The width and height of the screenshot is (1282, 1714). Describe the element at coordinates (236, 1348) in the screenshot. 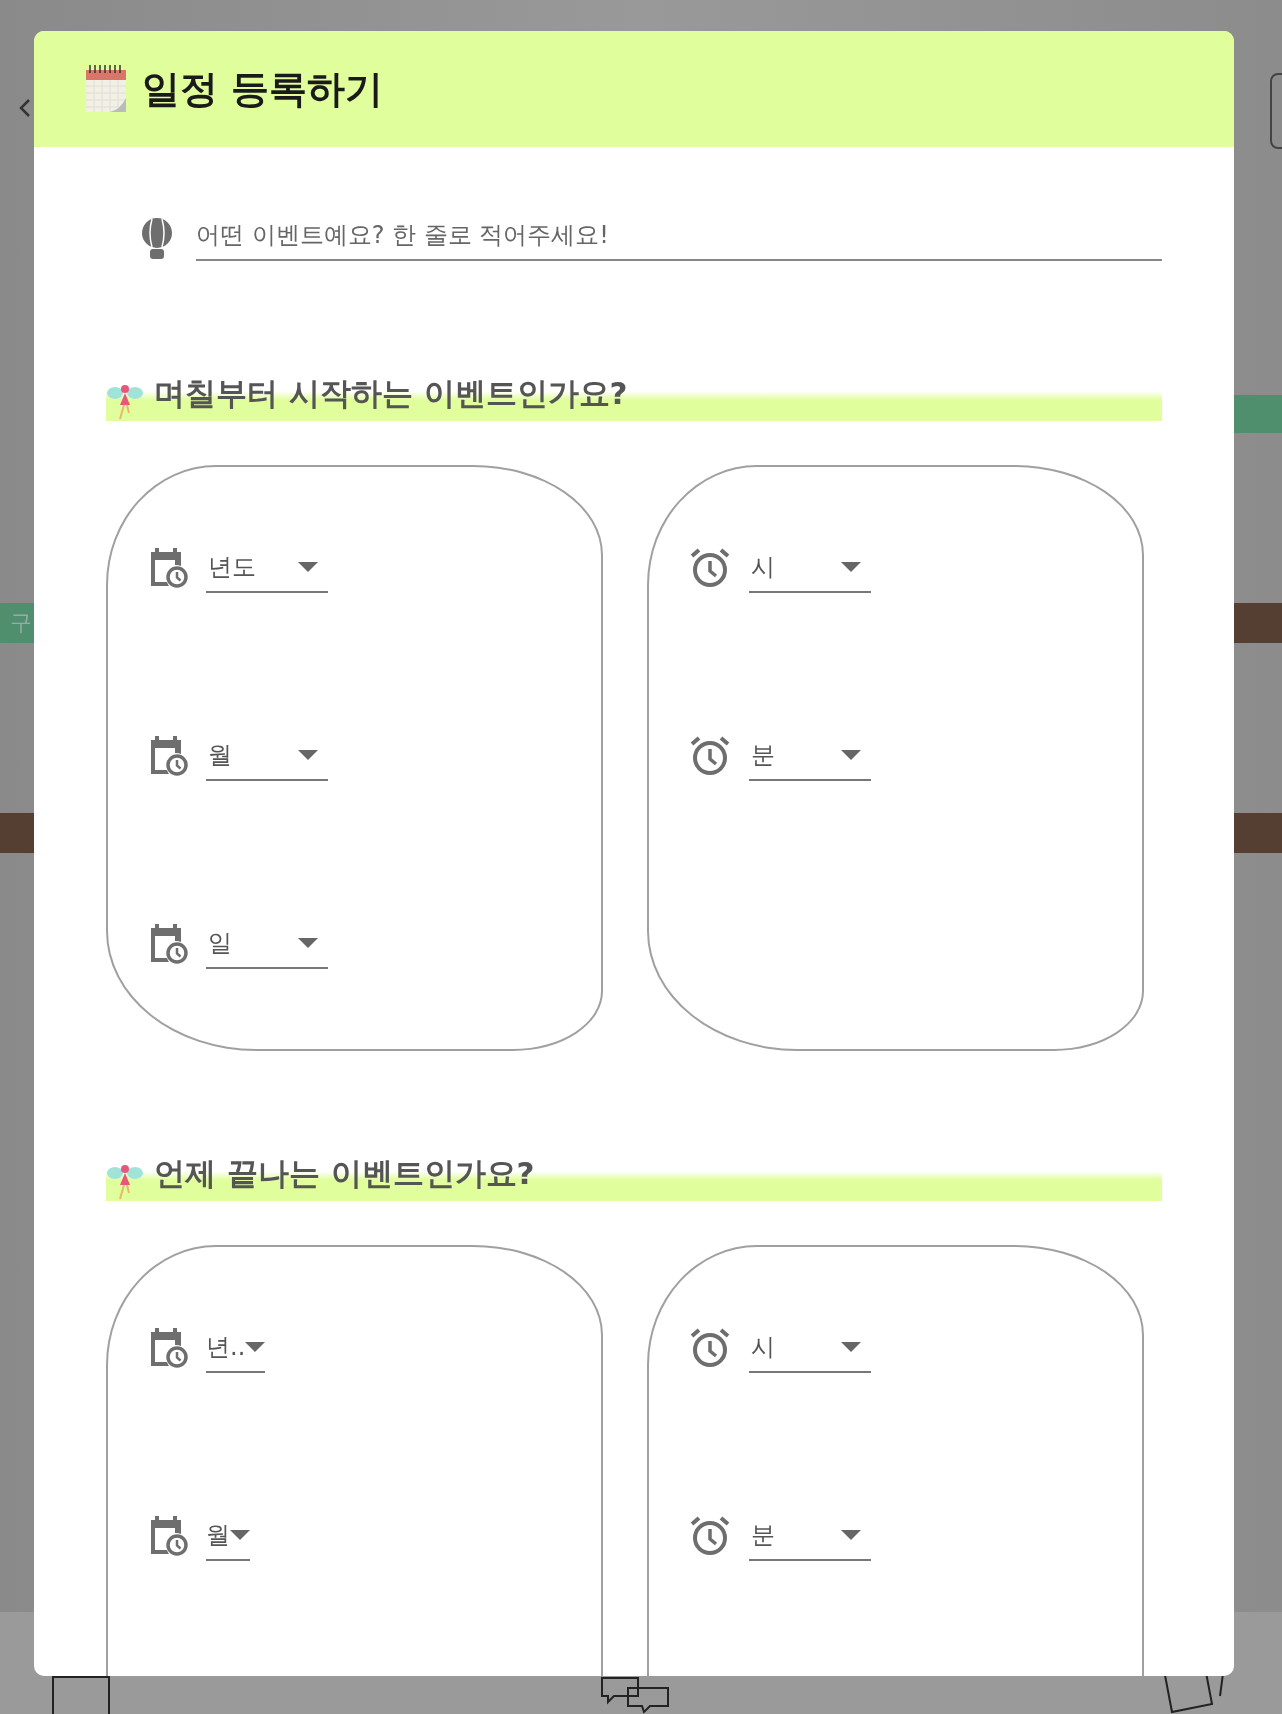

I see `date-dropdown: 년..` at that location.